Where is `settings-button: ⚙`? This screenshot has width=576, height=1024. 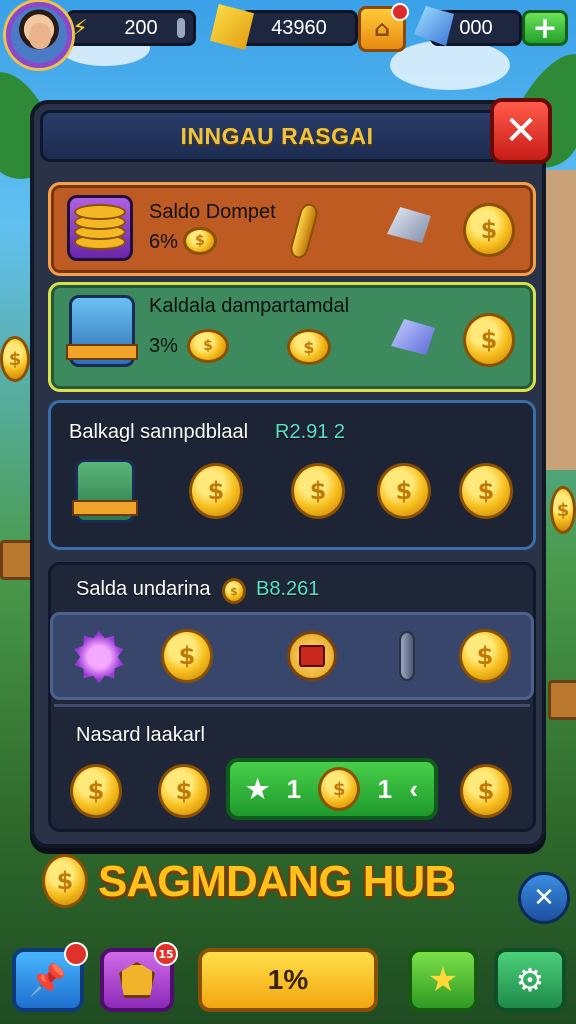 settings-button: ⚙ is located at coordinates (530, 980).